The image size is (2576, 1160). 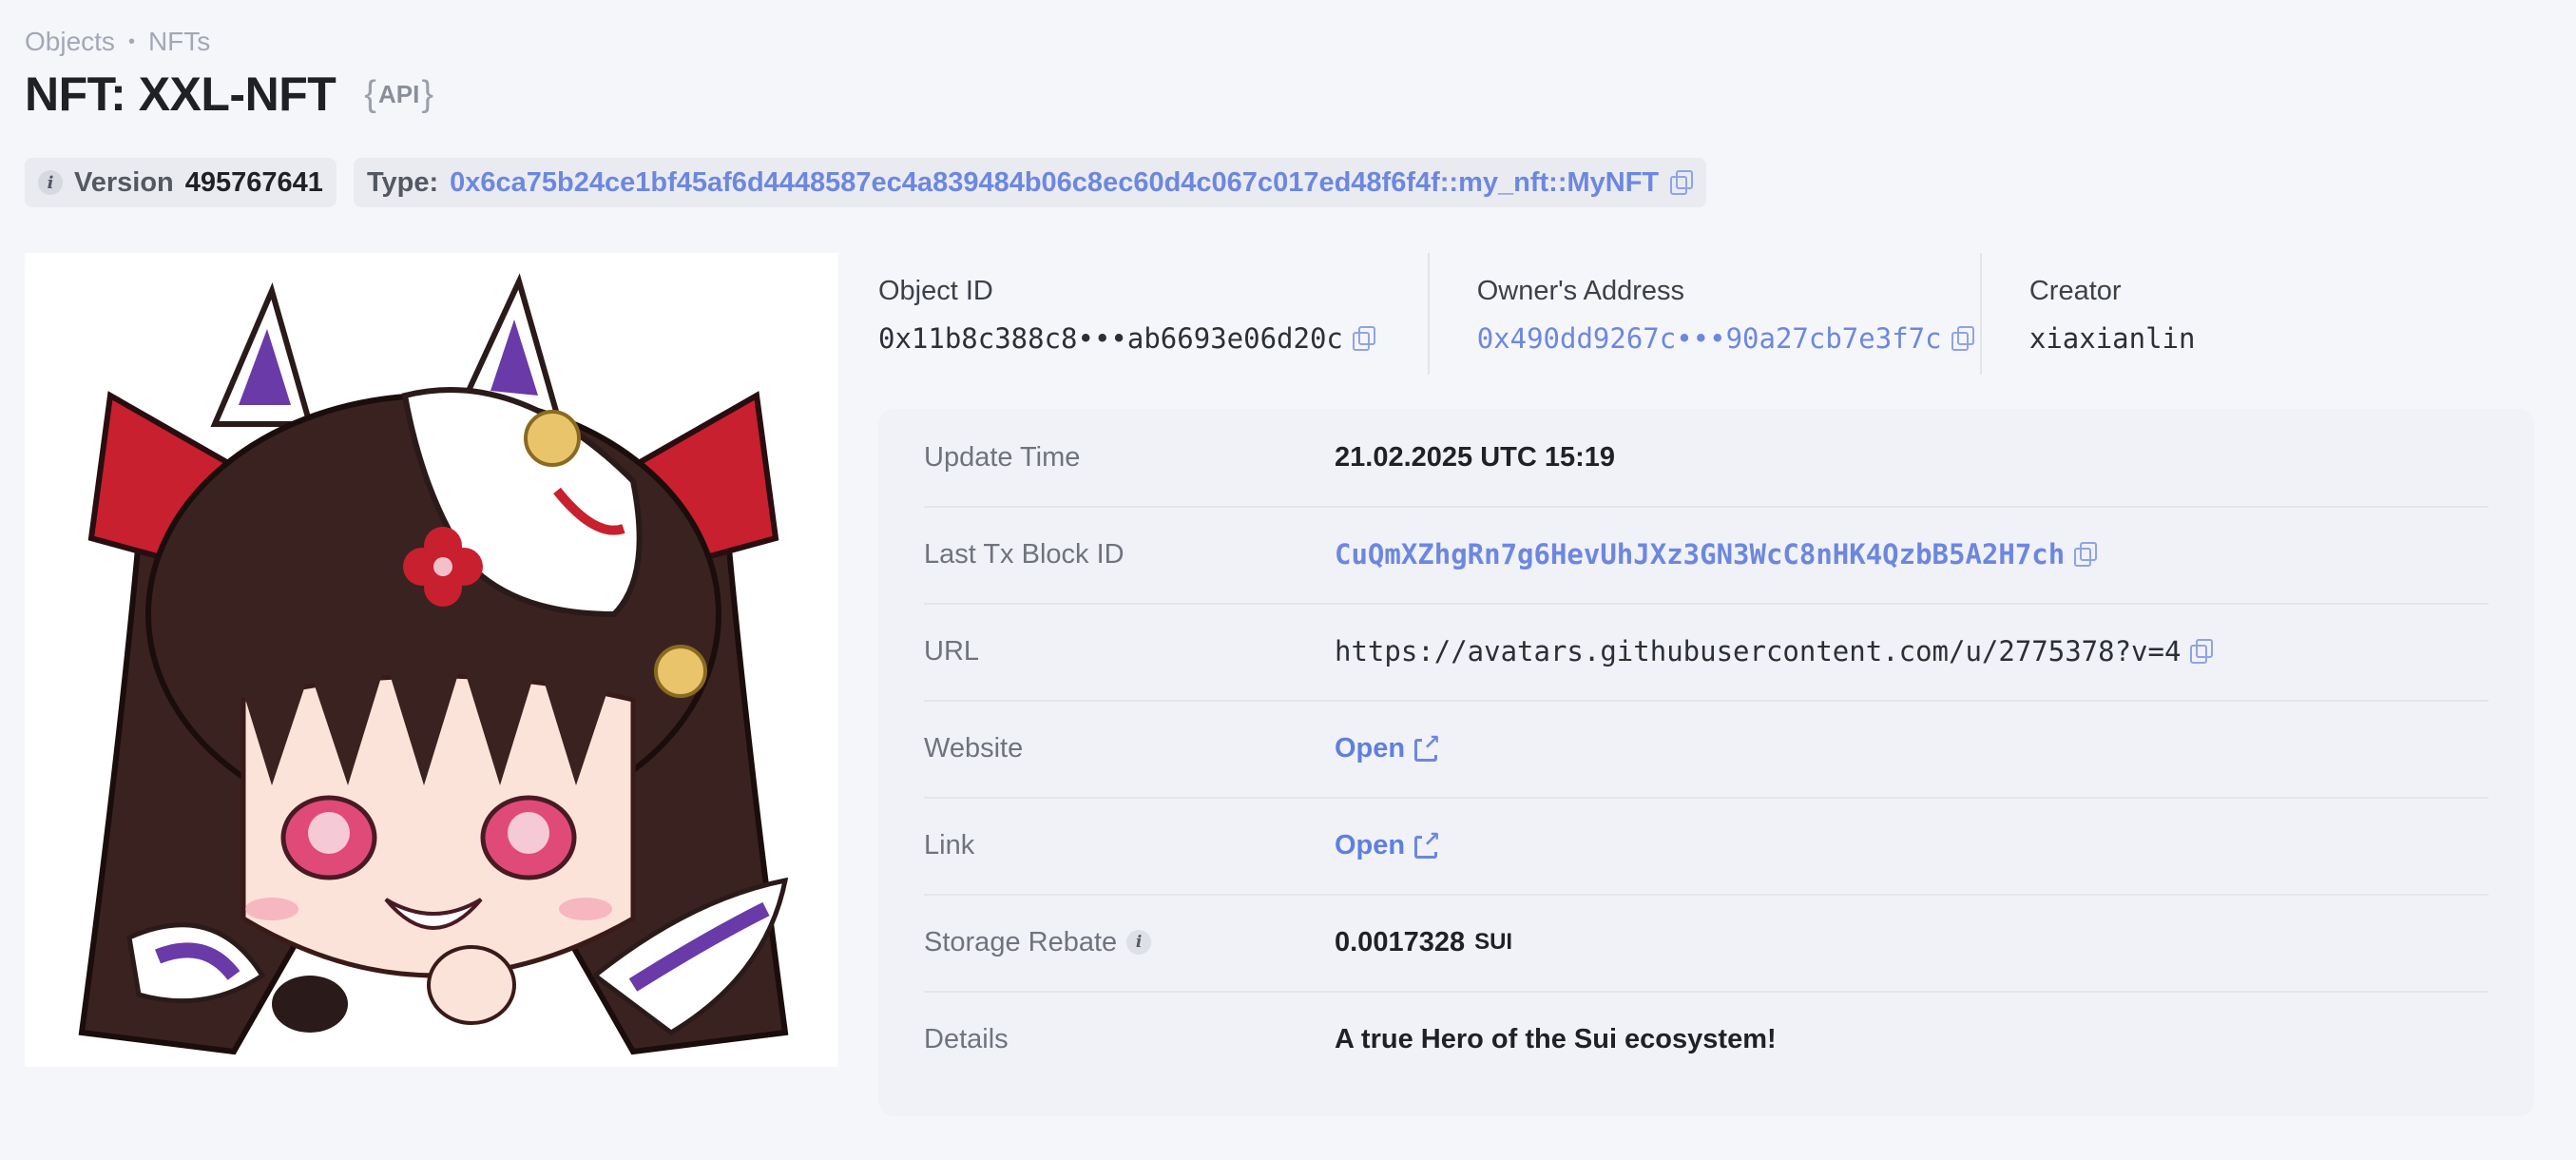 I want to click on creator-value: xiaxianlin, so click(x=2112, y=338).